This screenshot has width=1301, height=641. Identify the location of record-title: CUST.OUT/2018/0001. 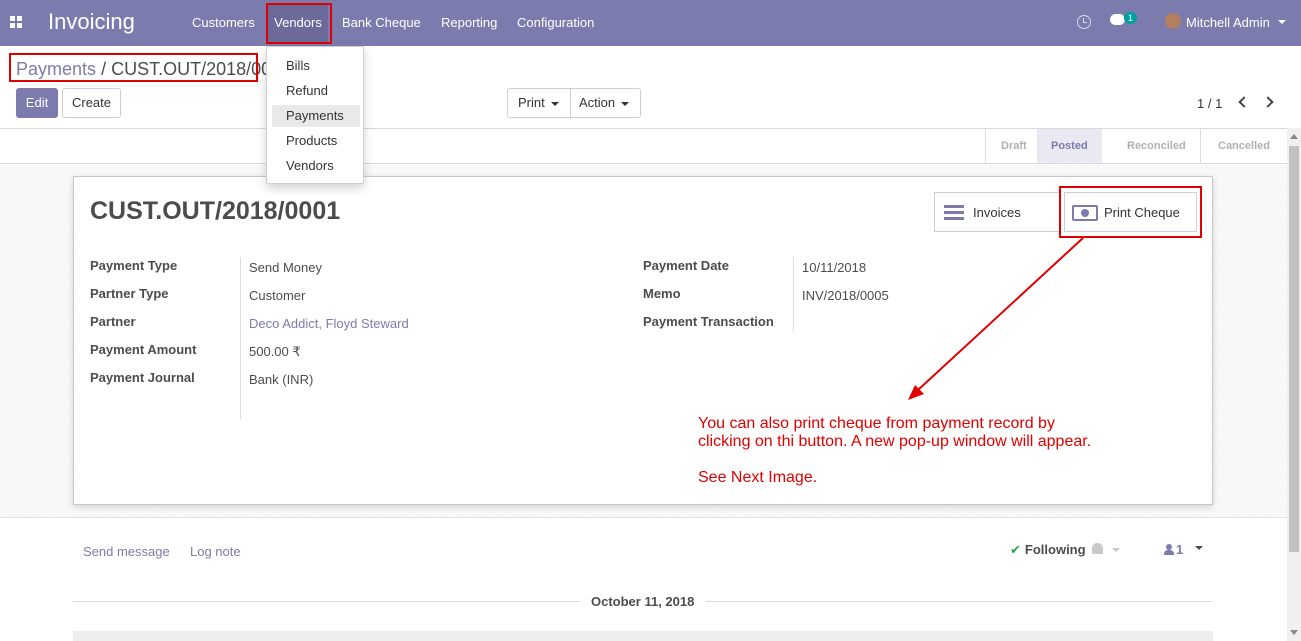
(215, 211).